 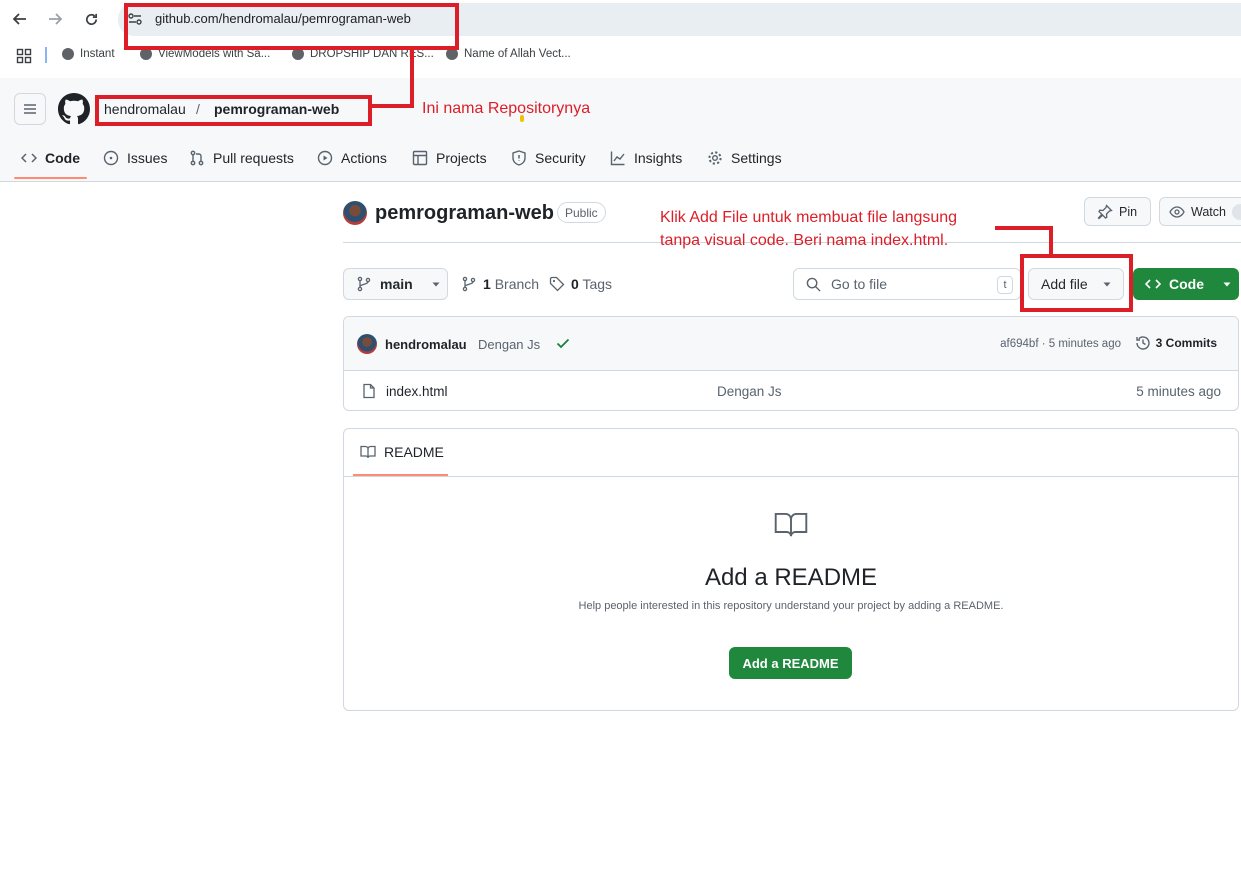 What do you see at coordinates (517, 284) in the screenshot?
I see `branch-count-label: Branch` at bounding box center [517, 284].